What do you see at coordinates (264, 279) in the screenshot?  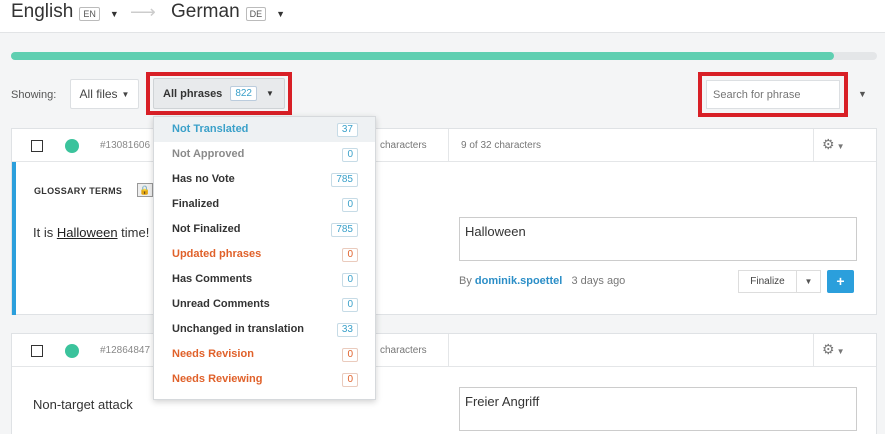 I see `menu-item: Has Comments 0` at bounding box center [264, 279].